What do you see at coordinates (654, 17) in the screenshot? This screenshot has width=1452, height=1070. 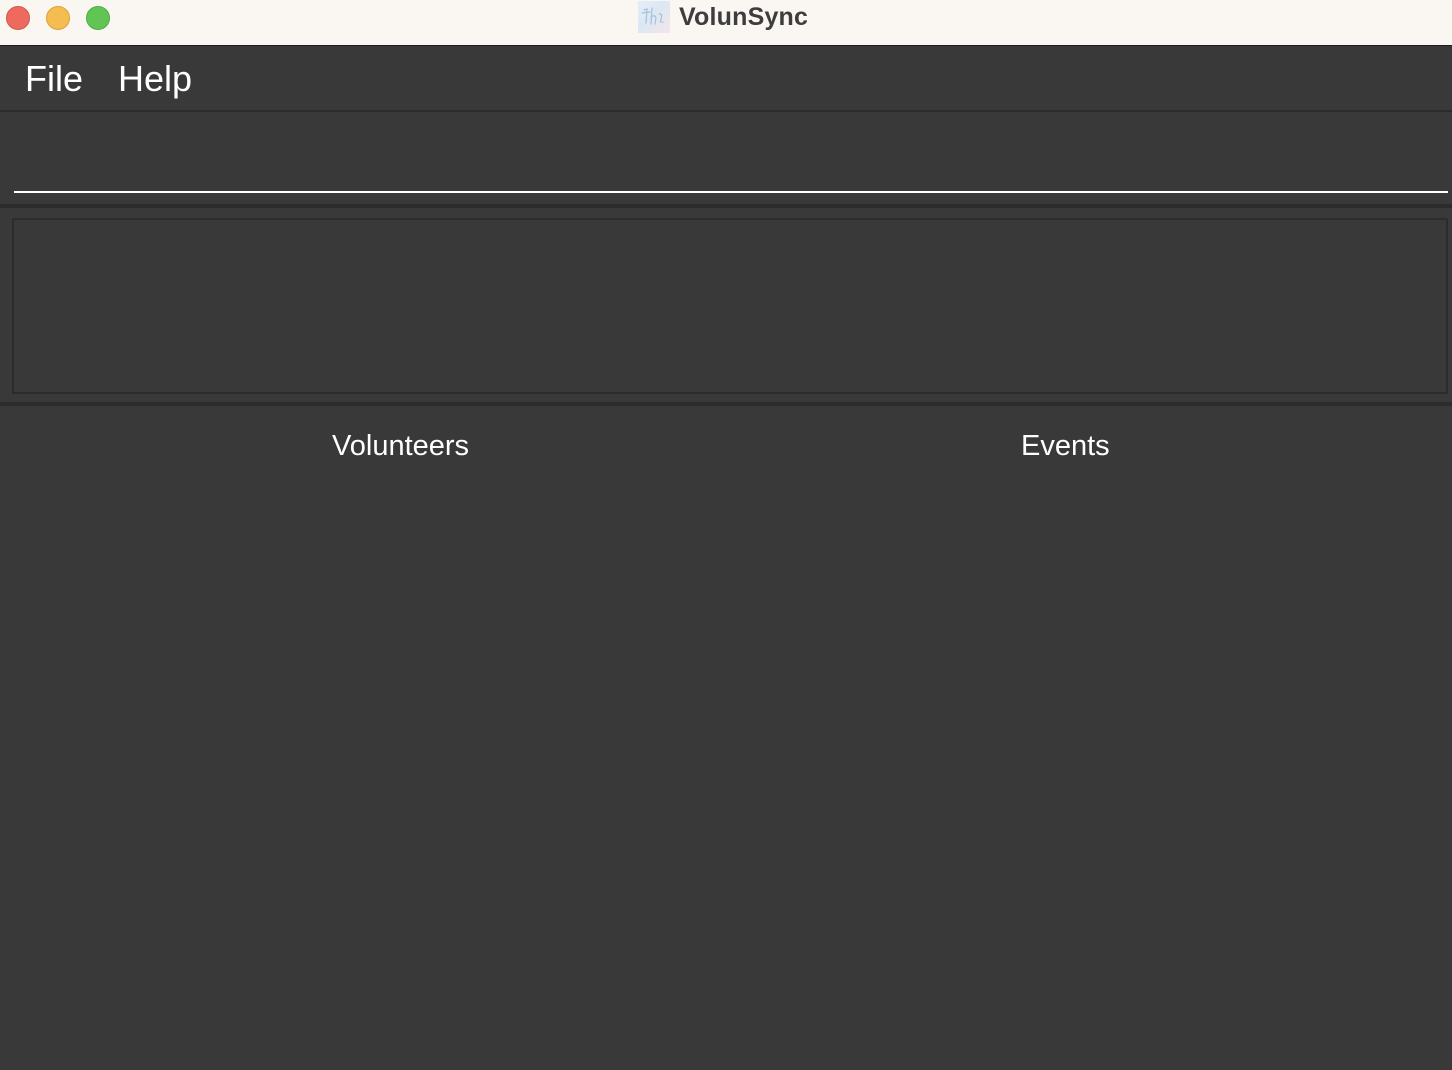 I see `volunsync-logo-icon` at bounding box center [654, 17].